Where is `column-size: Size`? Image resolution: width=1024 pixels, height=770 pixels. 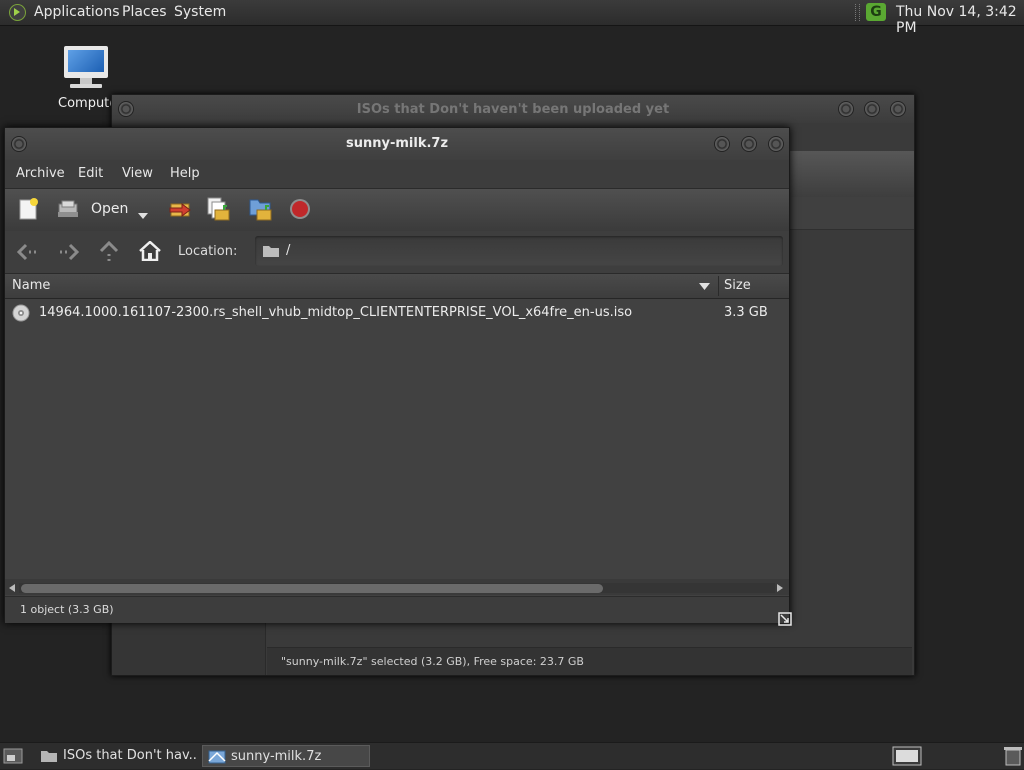 column-size: Size is located at coordinates (737, 285).